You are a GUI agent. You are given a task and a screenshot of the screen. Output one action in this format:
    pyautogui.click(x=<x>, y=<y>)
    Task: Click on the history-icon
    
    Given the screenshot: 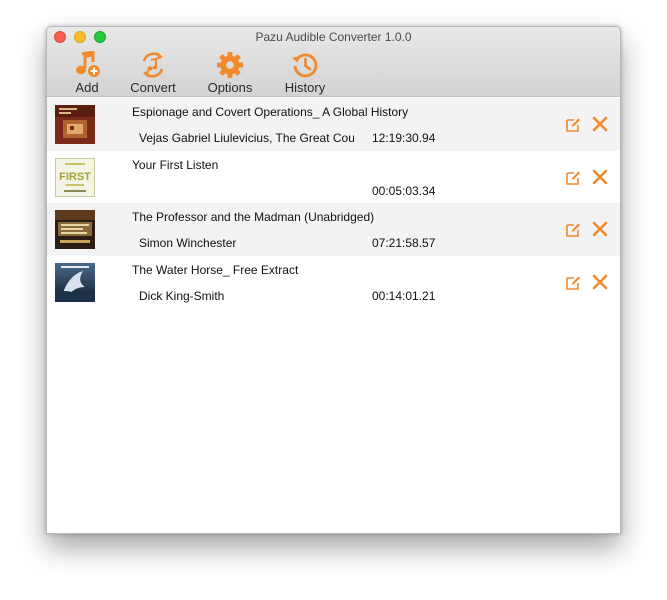 What is the action you would take?
    pyautogui.click(x=305, y=65)
    